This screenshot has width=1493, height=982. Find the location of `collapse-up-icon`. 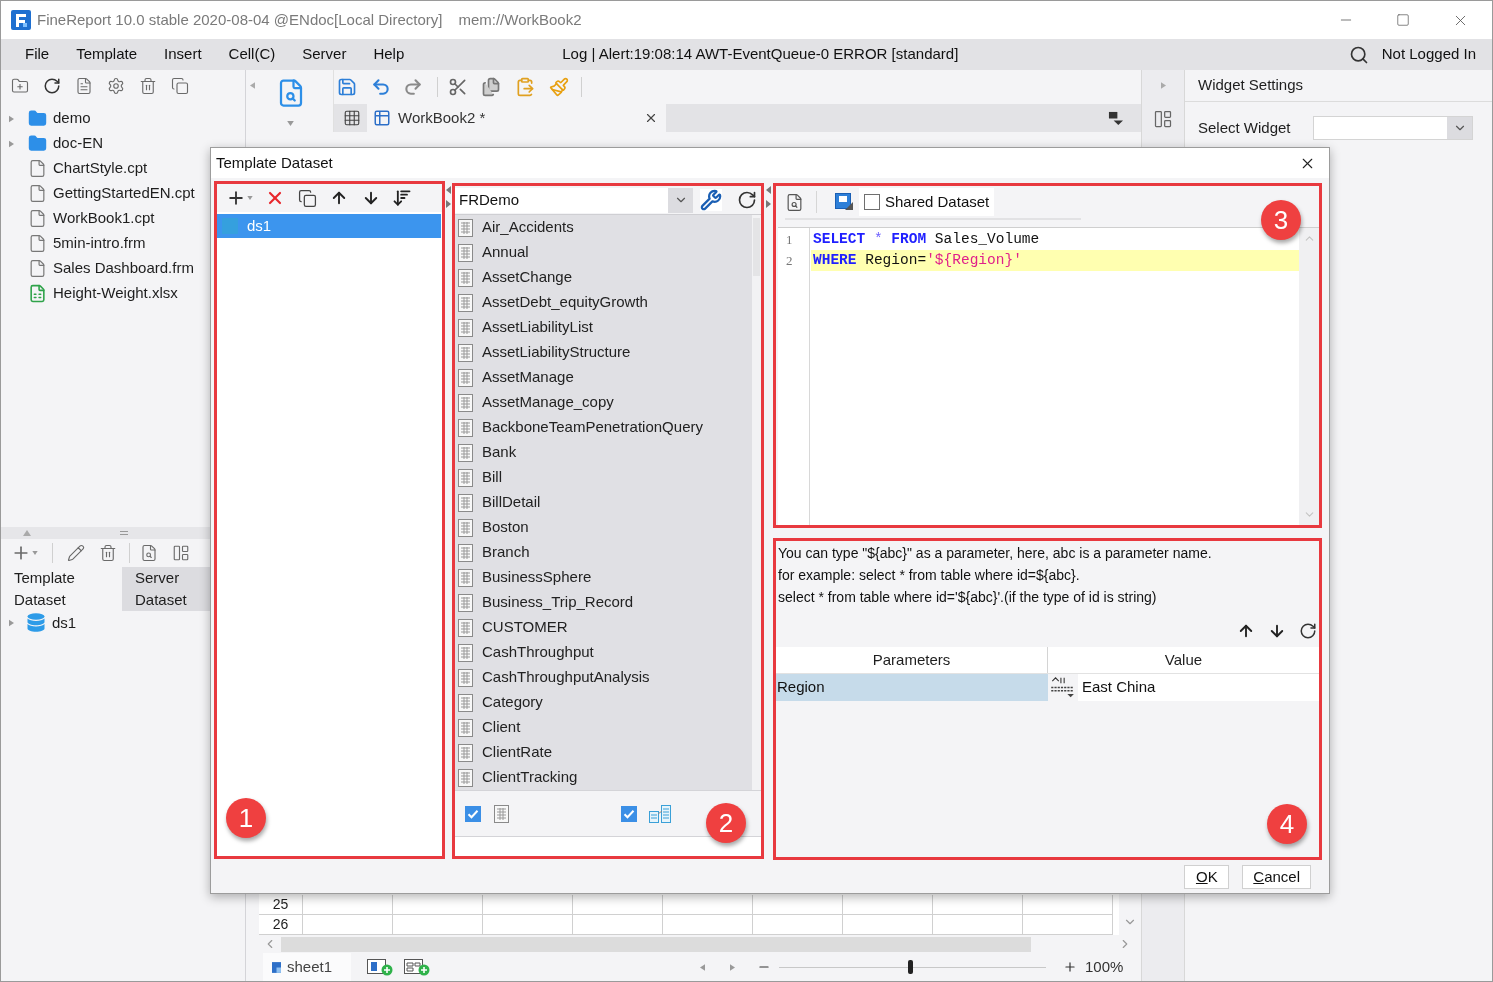

collapse-up-icon is located at coordinates (27, 533).